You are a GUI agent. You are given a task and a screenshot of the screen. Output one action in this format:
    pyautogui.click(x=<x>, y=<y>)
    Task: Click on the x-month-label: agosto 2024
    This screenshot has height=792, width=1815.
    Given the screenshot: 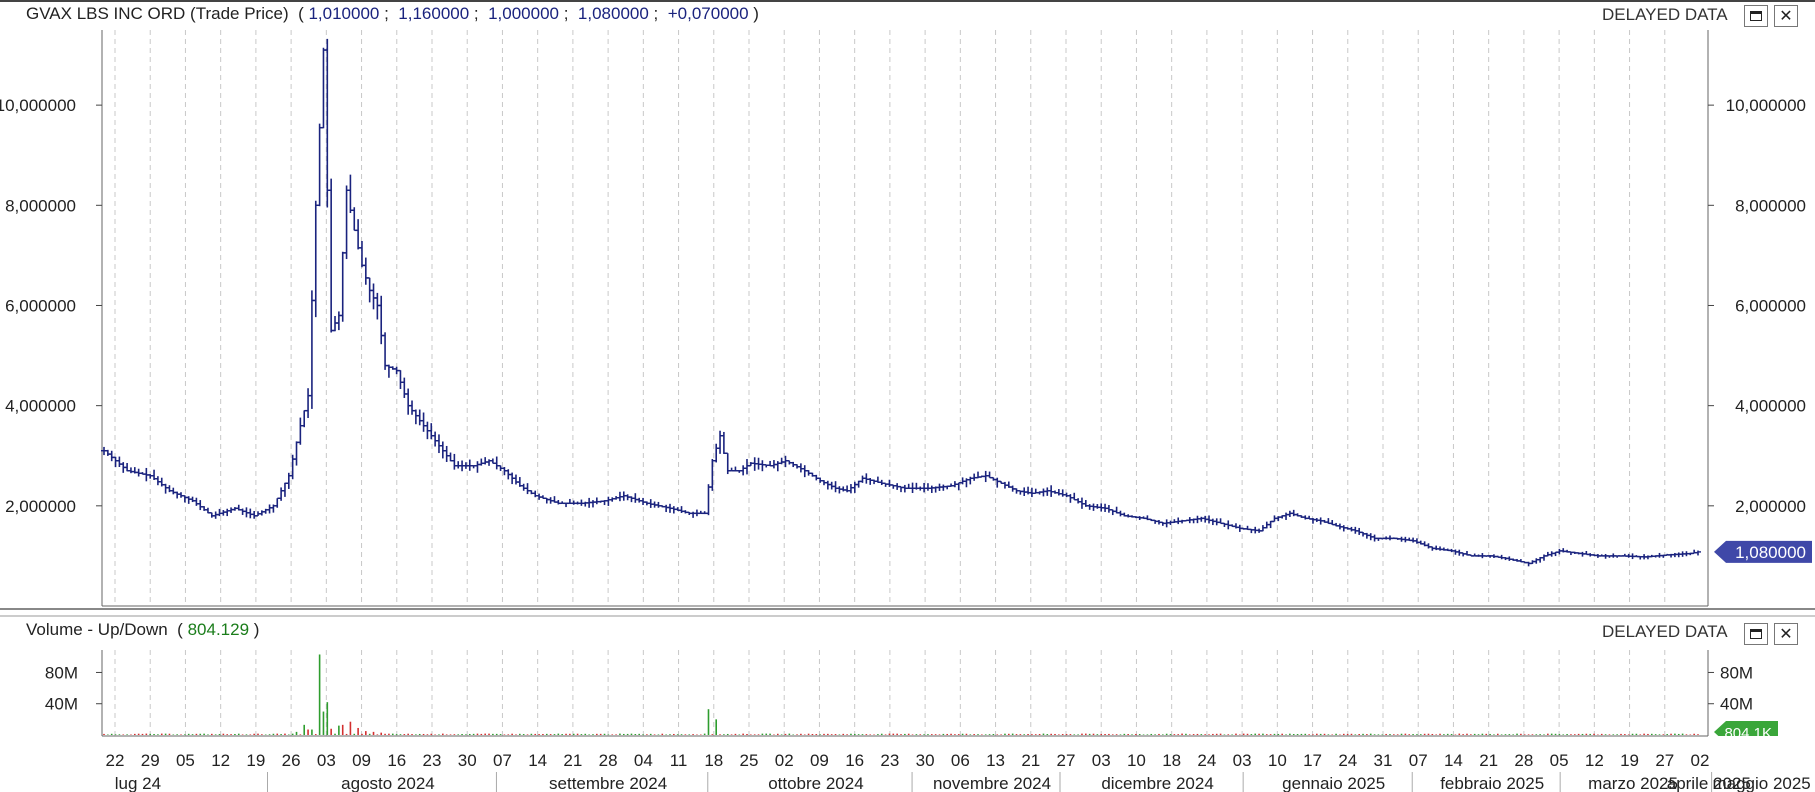 What is the action you would take?
    pyautogui.click(x=388, y=783)
    